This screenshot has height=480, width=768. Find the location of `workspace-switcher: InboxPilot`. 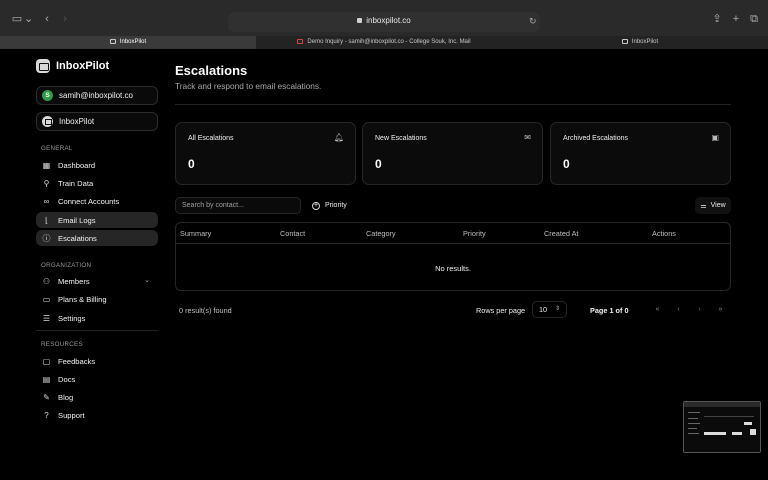

workspace-switcher: InboxPilot is located at coordinates (97, 121).